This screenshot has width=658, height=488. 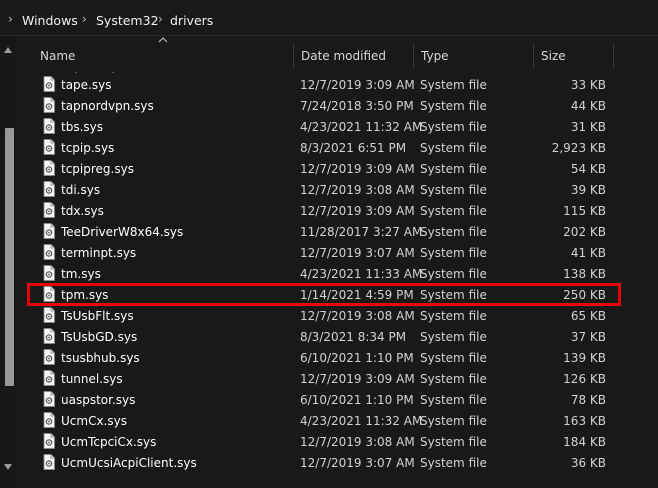 I want to click on file-name: tcpip.sys, so click(x=88, y=148).